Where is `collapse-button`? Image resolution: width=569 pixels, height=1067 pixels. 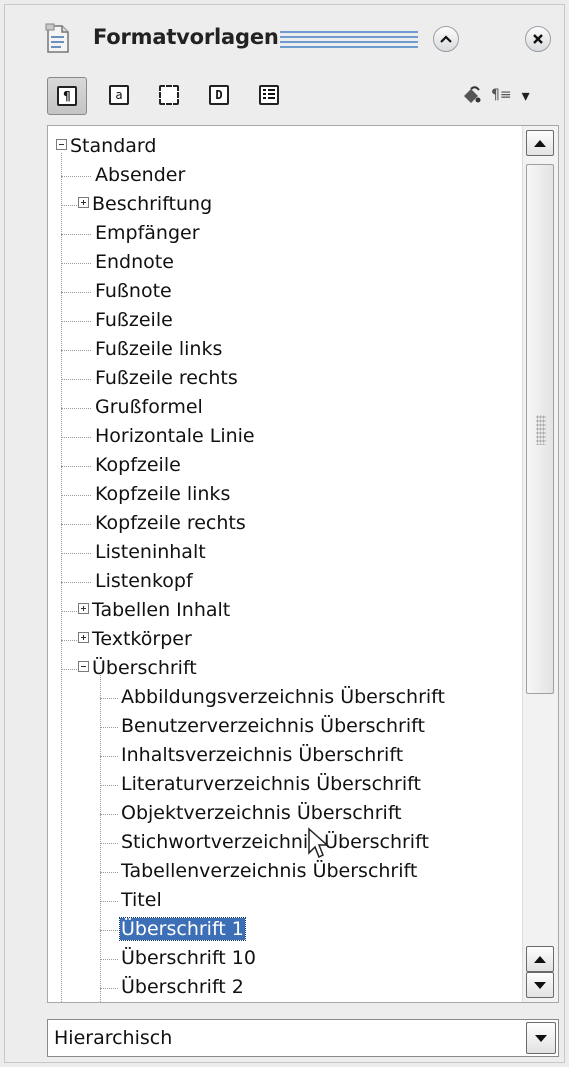 collapse-button is located at coordinates (446, 39).